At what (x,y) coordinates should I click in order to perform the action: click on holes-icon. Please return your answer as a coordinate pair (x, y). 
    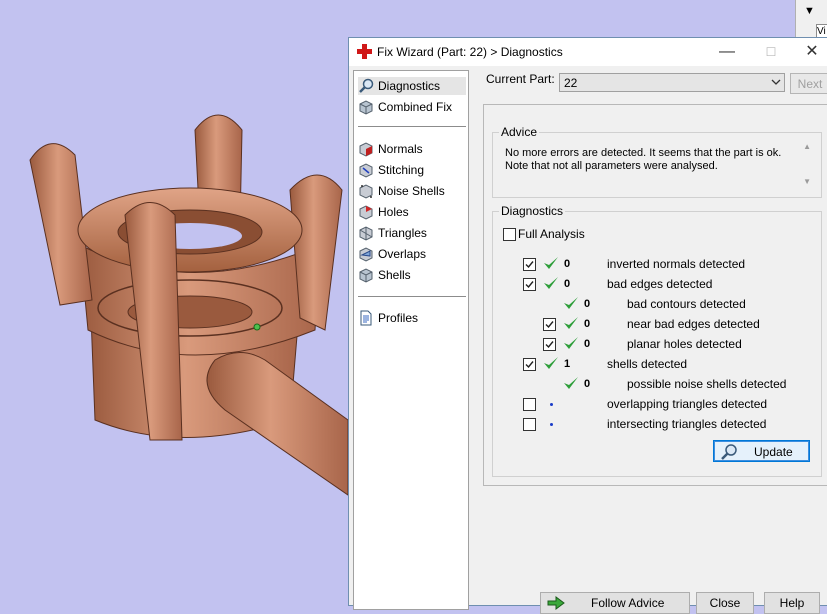
    Looking at the image, I should click on (366, 212).